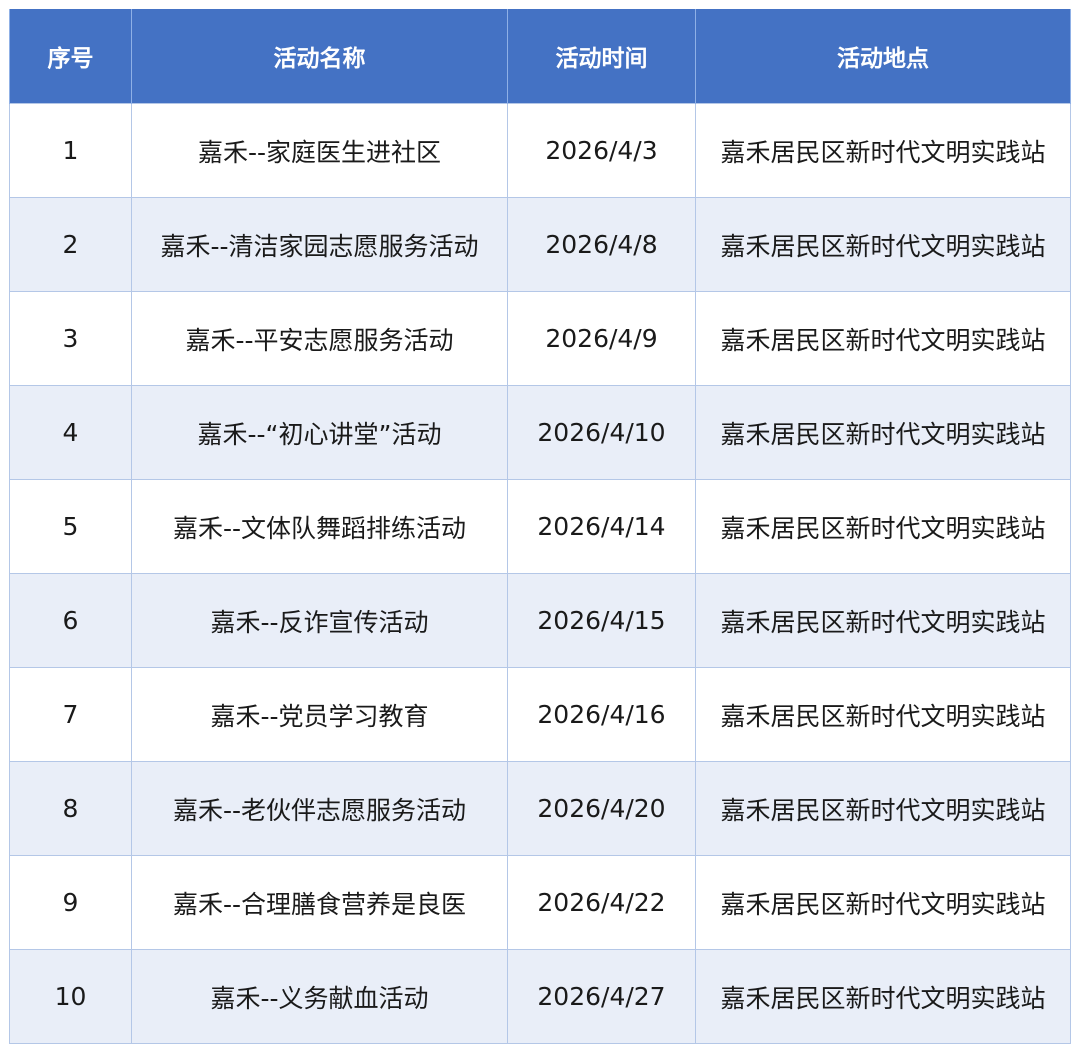 The height and width of the screenshot is (1052, 1080). Describe the element at coordinates (319, 338) in the screenshot. I see `cell-activity-name: 嘉禾--平安志愿服务活动` at that location.